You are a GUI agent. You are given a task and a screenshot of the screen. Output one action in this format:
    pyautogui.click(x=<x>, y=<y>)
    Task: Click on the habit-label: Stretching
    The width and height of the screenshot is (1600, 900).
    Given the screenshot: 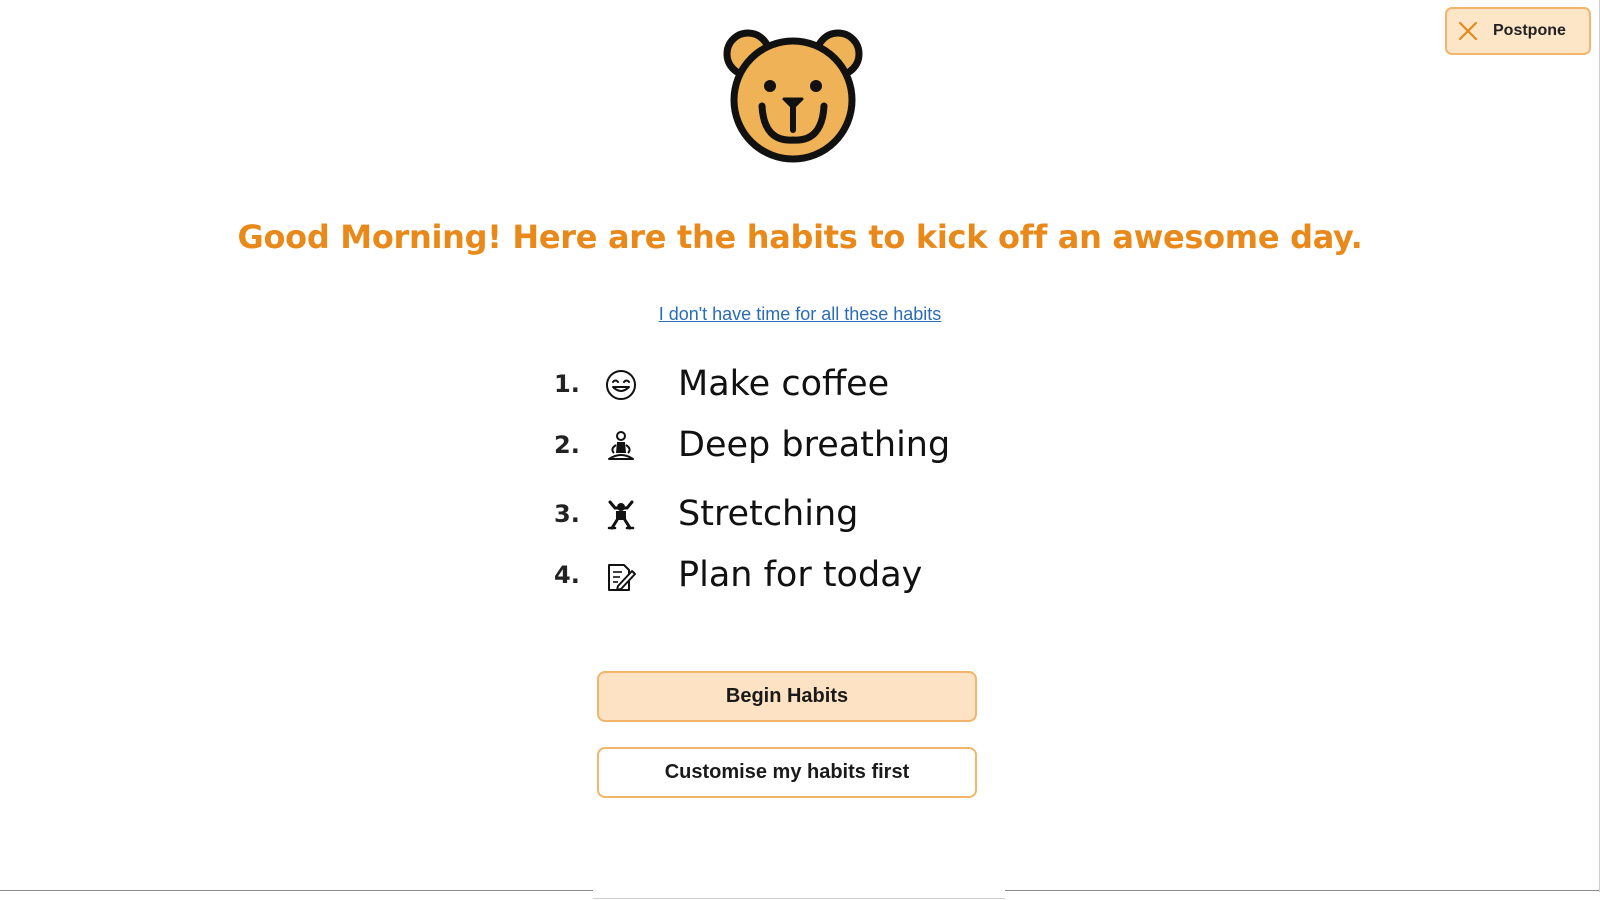 What is the action you would take?
    pyautogui.click(x=768, y=514)
    